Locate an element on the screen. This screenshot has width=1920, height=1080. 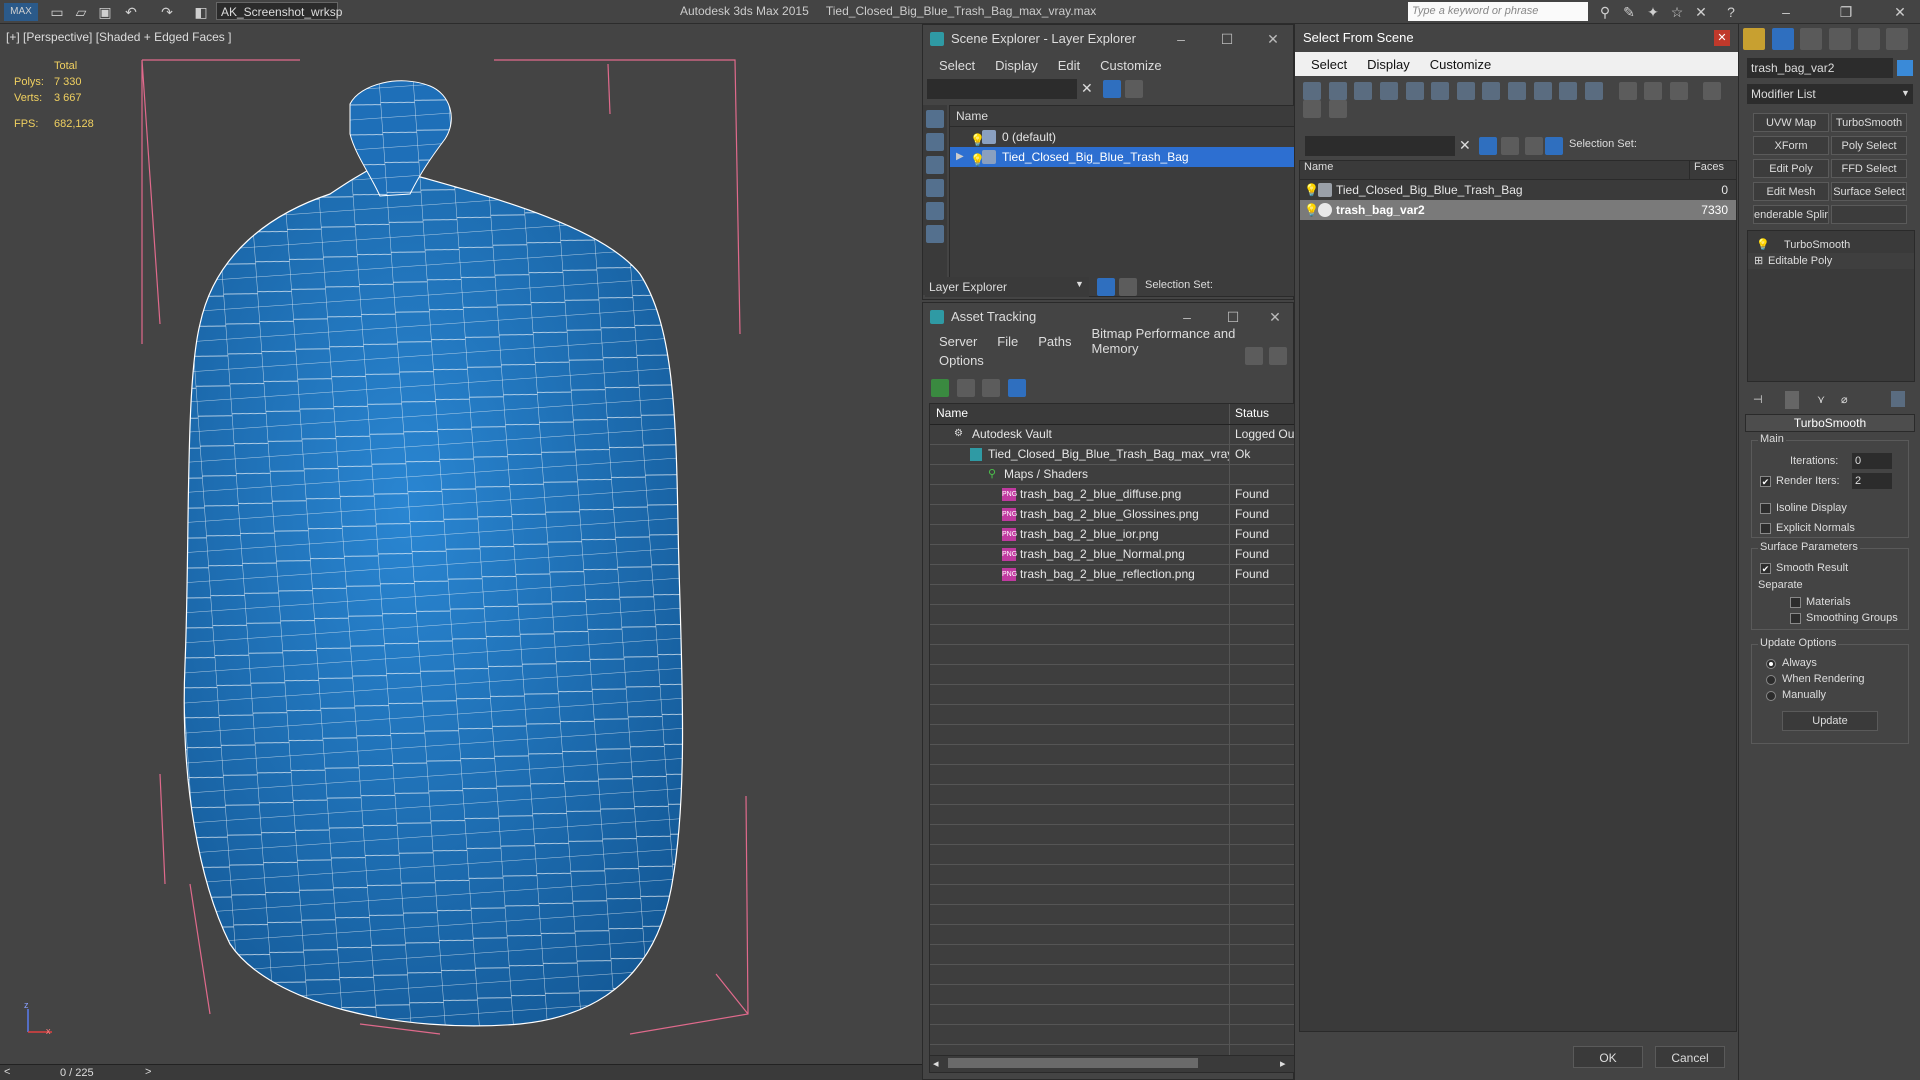
display-cameras-icon is located at coordinates (935, 211).